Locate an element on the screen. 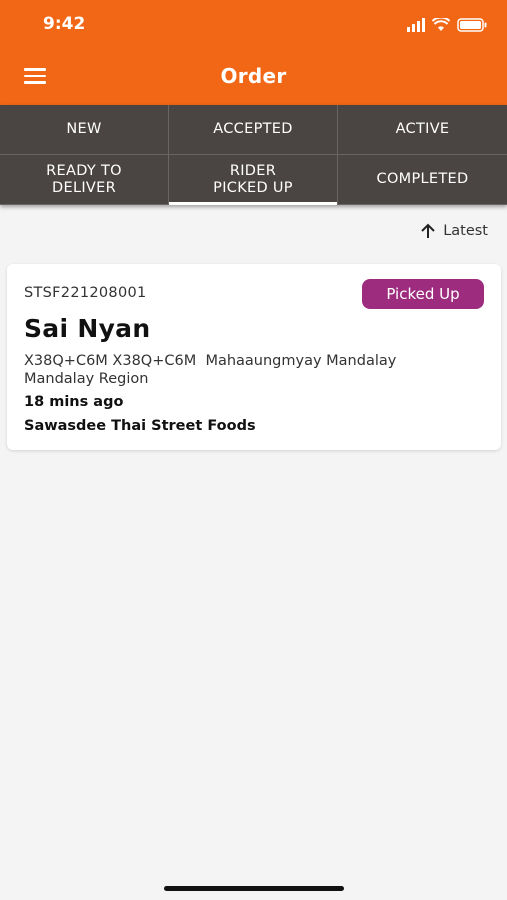 The height and width of the screenshot is (900, 507). status-icons is located at coordinates (447, 25).